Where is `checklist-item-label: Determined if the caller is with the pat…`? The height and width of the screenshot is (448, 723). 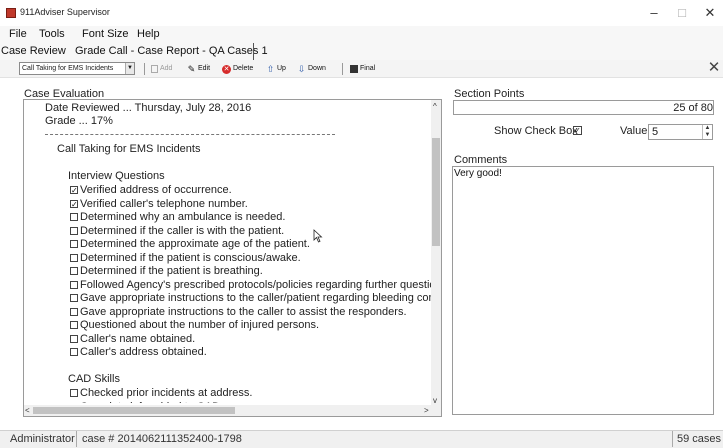
checklist-item-label: Determined if the caller is with the pat… is located at coordinates (182, 230).